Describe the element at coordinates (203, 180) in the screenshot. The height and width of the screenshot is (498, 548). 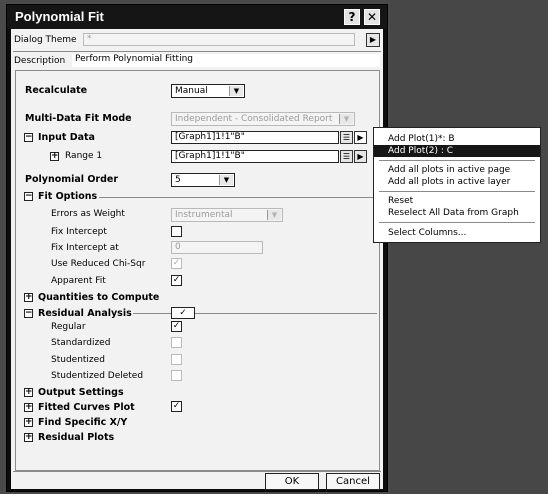
I see `polynomial-order-select: 5 ▼` at that location.